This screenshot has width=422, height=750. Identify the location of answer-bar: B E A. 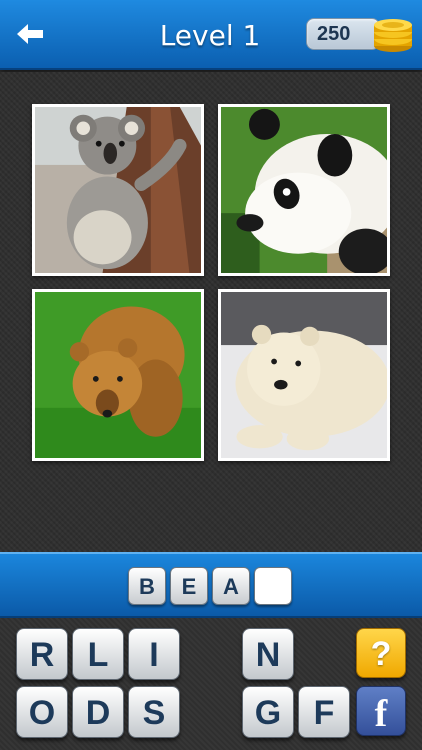
(211, 585).